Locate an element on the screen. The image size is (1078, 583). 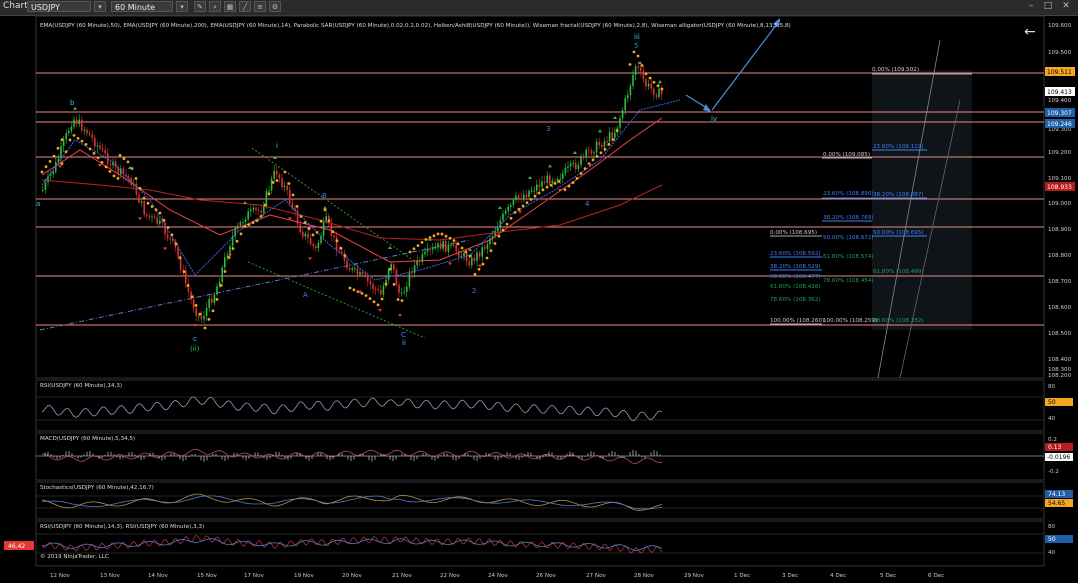
rsi-panel is located at coordinates (540, 405).